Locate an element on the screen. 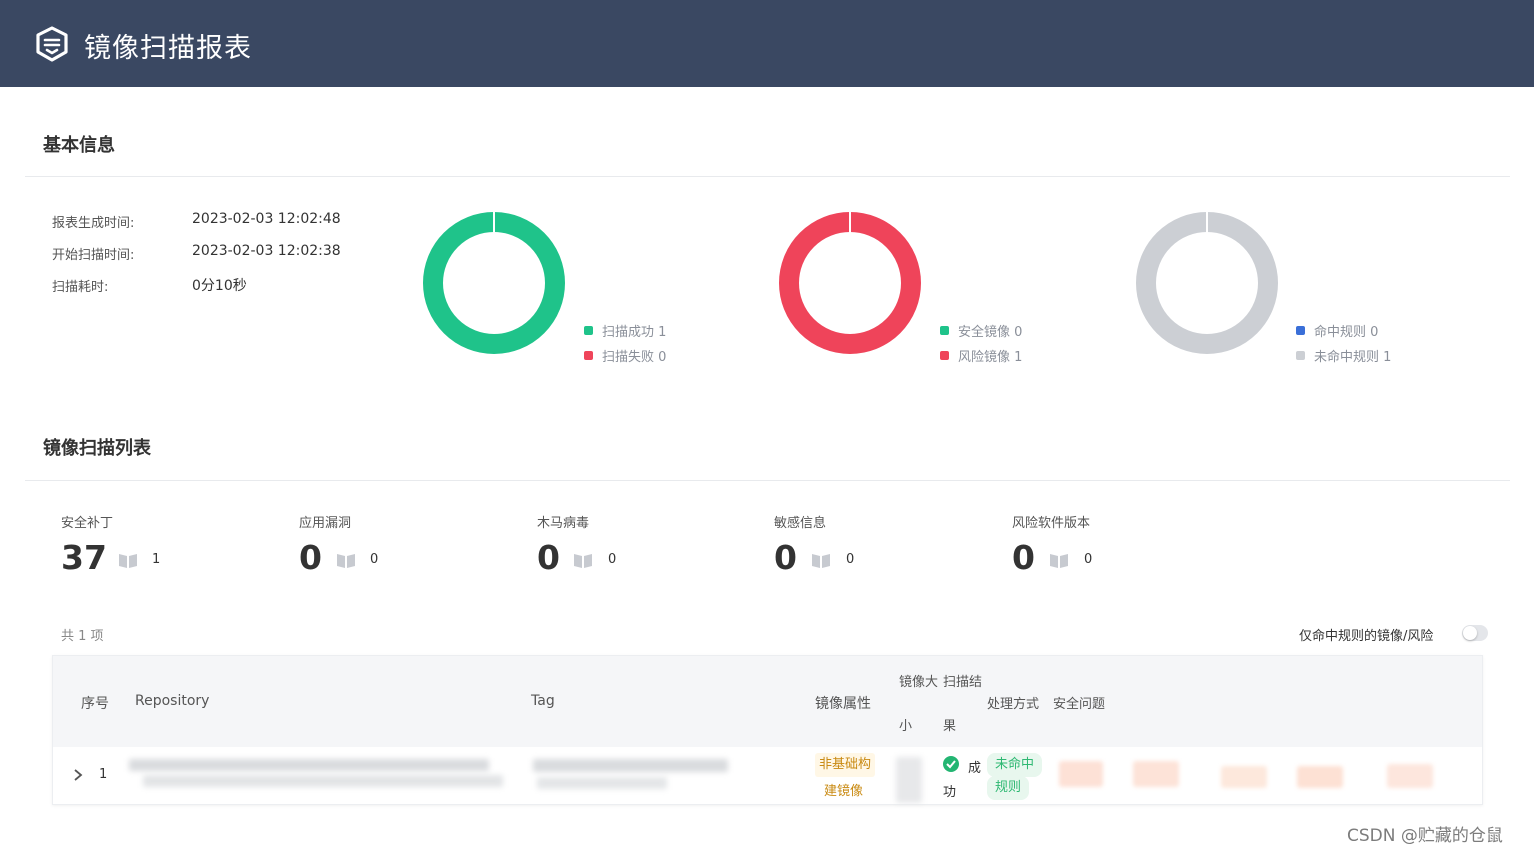  scan-status-ring is located at coordinates (494, 283).